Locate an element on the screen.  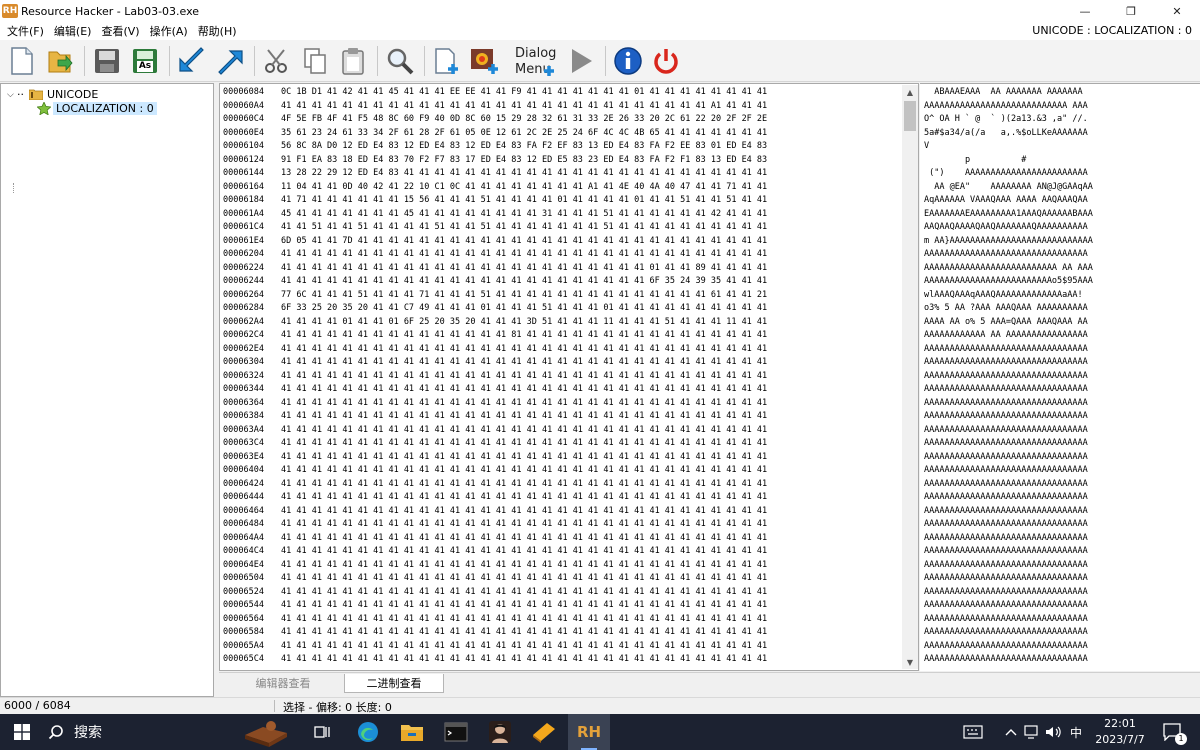
task-view-icon is located at coordinates (322, 732).